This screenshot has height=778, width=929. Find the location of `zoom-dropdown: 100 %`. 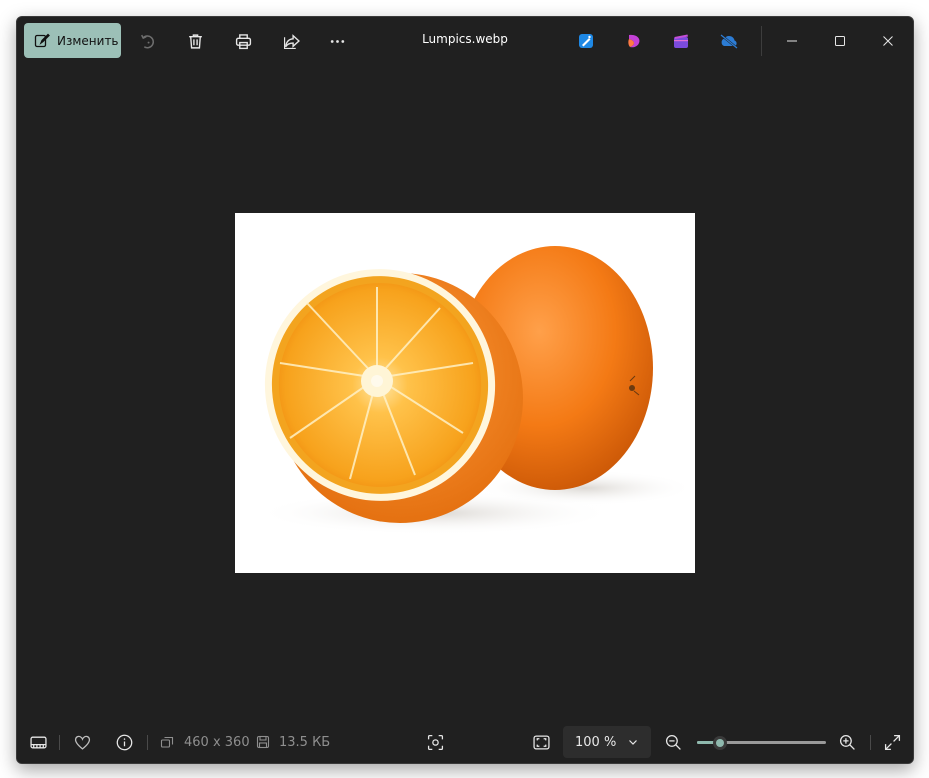

zoom-dropdown: 100 % is located at coordinates (607, 742).